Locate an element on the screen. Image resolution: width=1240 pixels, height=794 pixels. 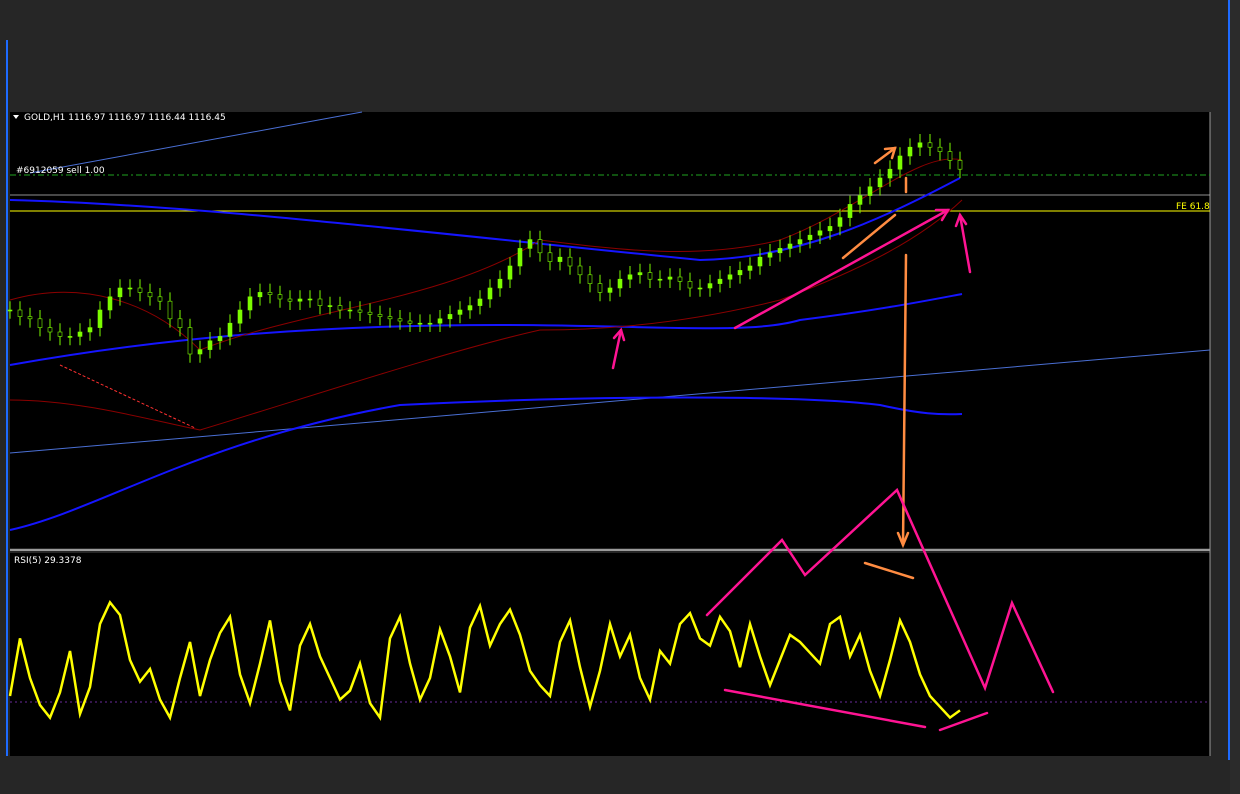
symbol-label: GOLD,H1 1116.97 1116.97 1116.44 1116.45 is located at coordinates (125, 118).